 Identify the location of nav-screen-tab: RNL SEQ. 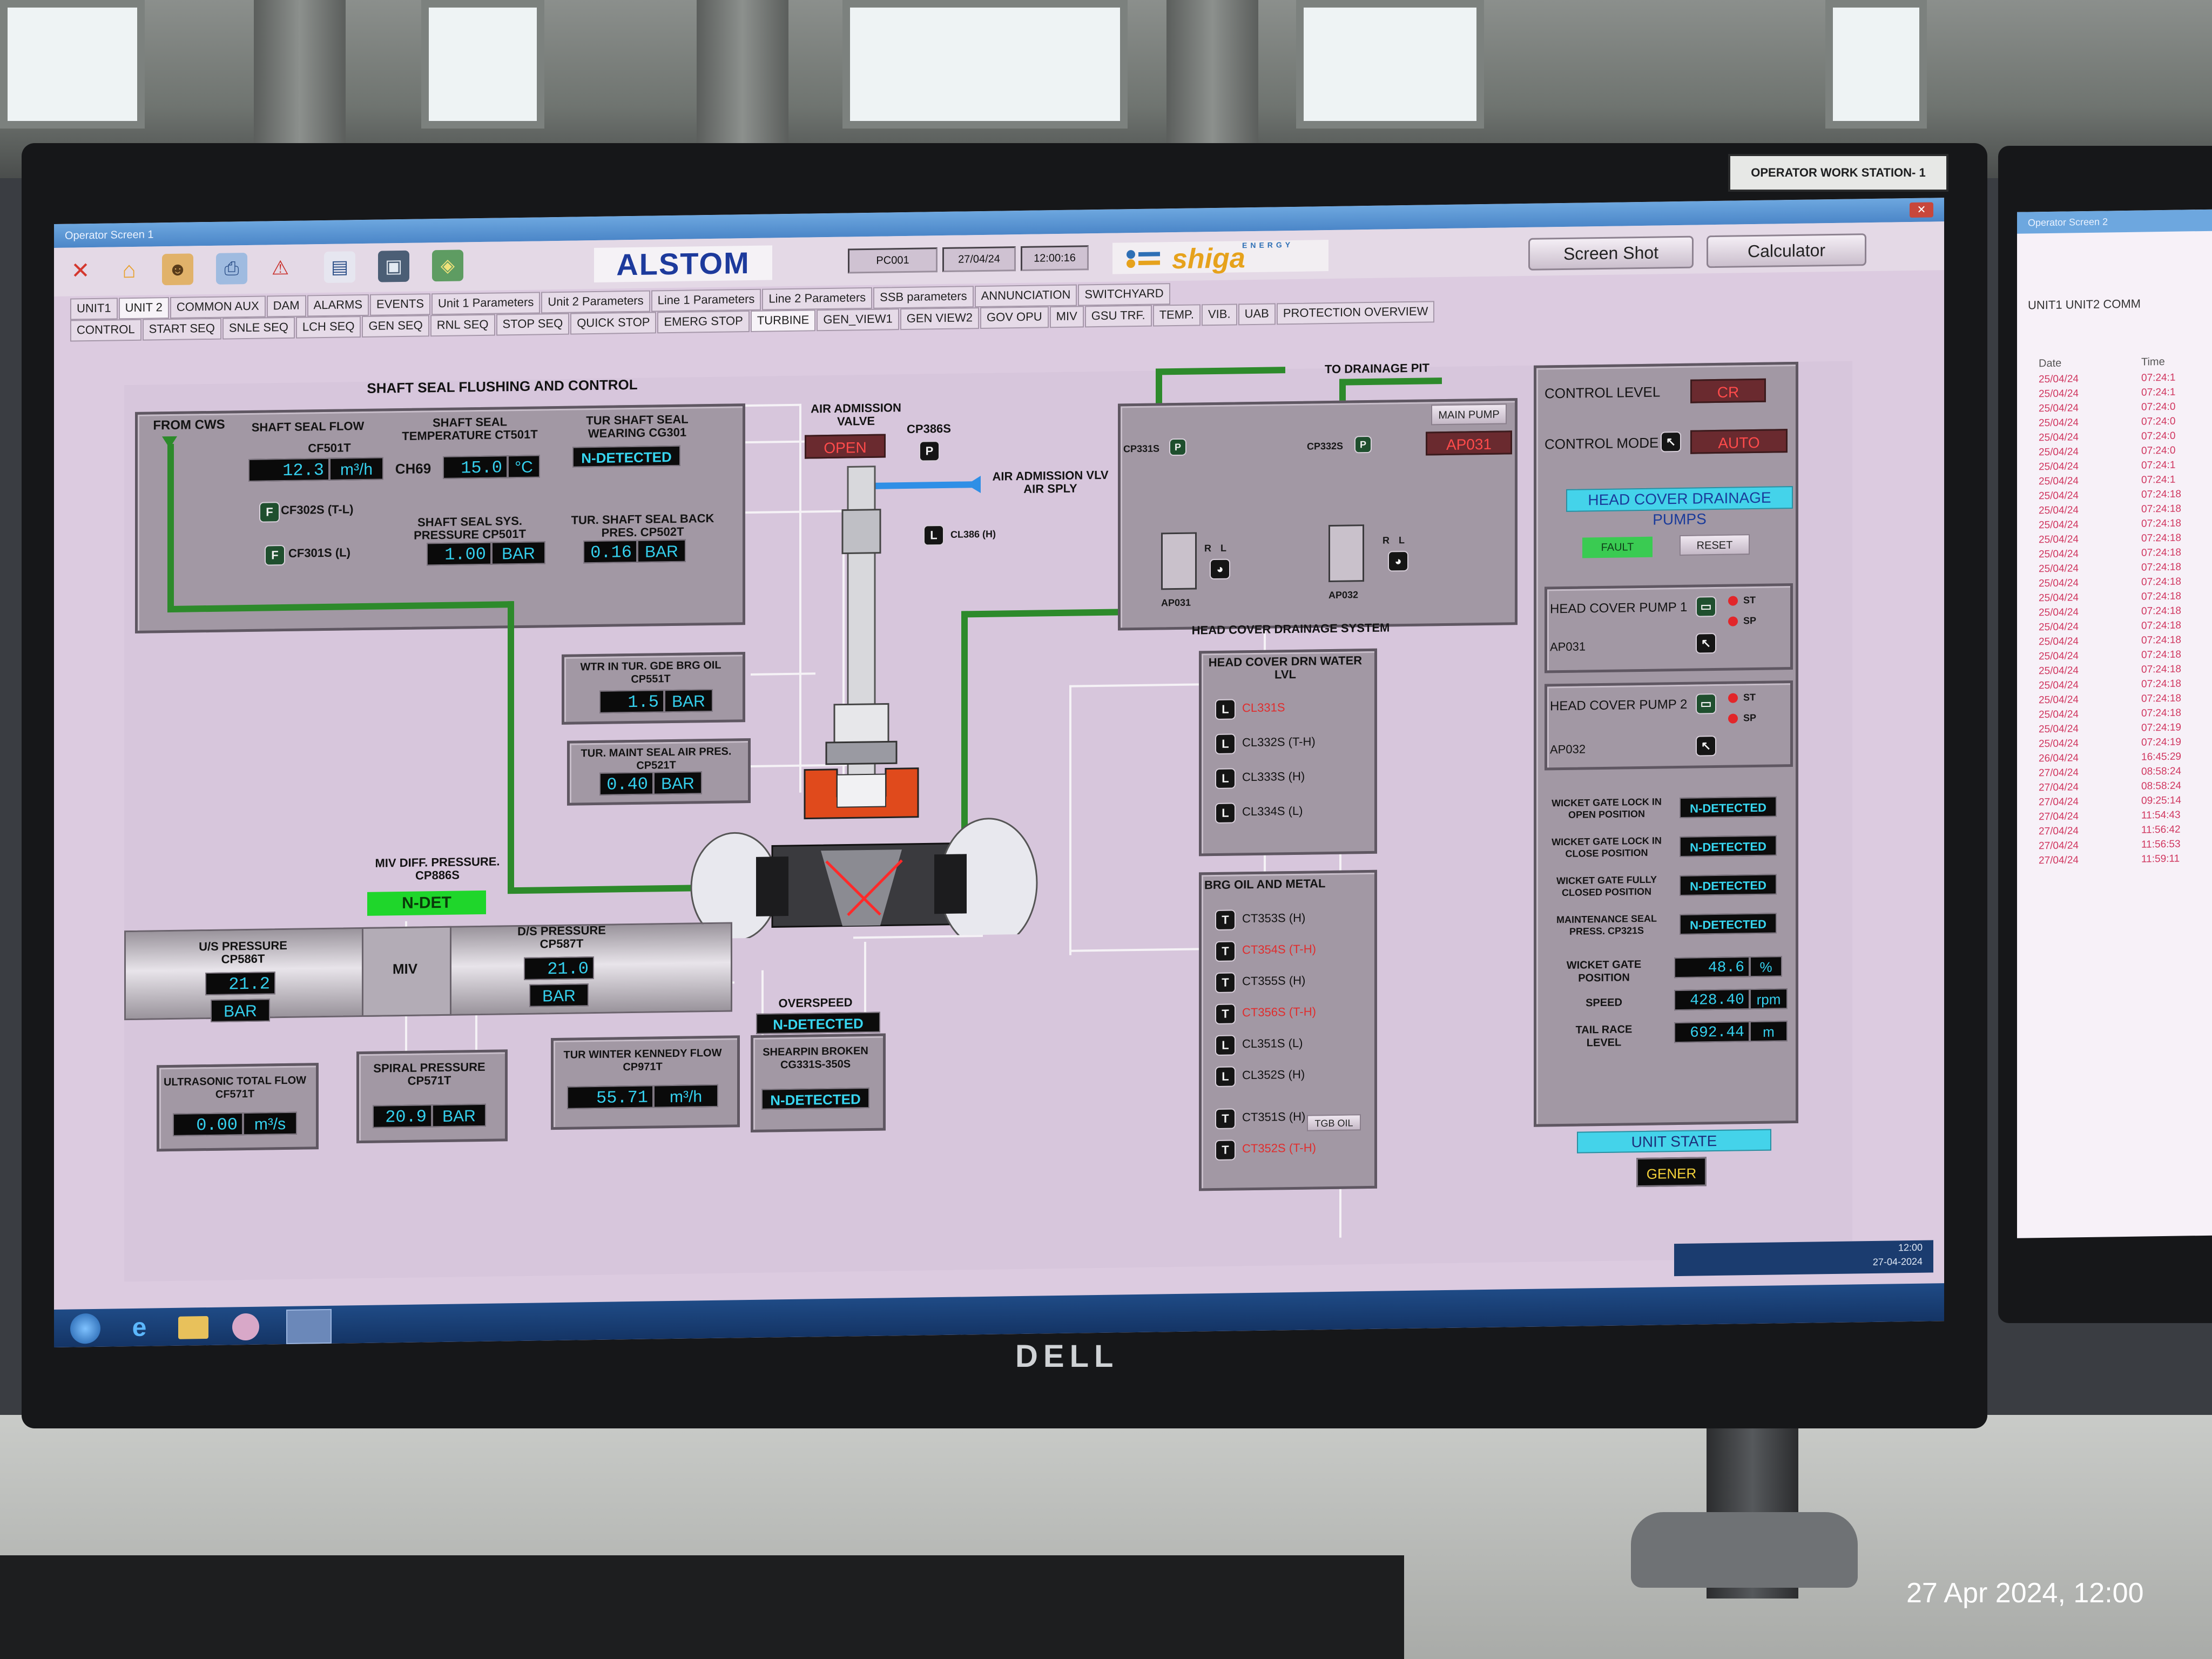
(462, 325).